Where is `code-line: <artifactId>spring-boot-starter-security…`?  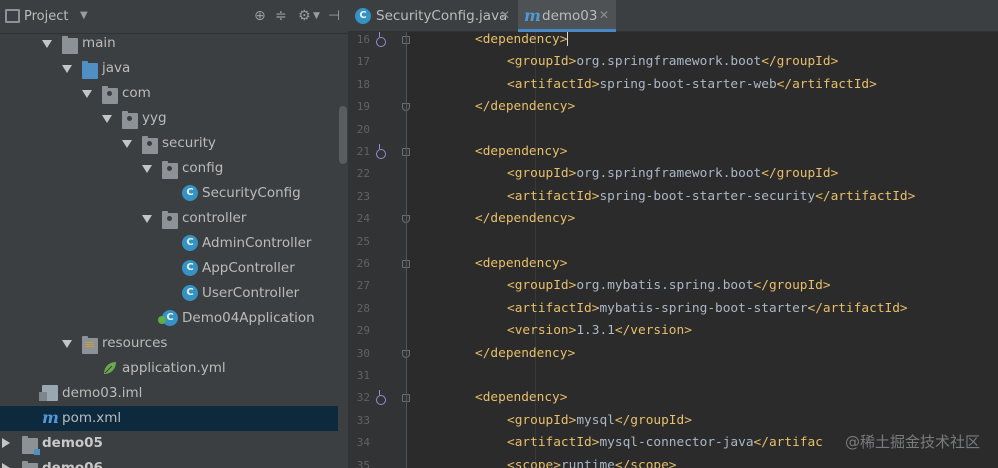
code-line: <artifactId>spring-boot-starter-security… is located at coordinates (711, 197).